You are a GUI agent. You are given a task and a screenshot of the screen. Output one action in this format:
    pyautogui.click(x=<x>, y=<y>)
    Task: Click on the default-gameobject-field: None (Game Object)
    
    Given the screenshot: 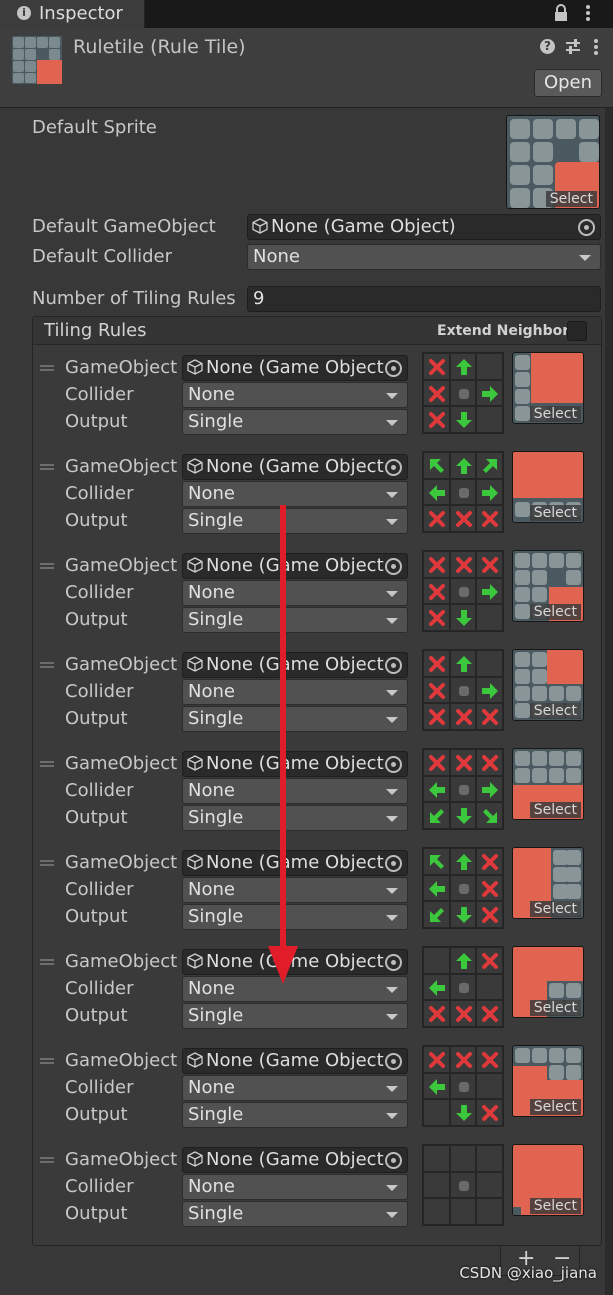 What is the action you would take?
    pyautogui.click(x=424, y=227)
    